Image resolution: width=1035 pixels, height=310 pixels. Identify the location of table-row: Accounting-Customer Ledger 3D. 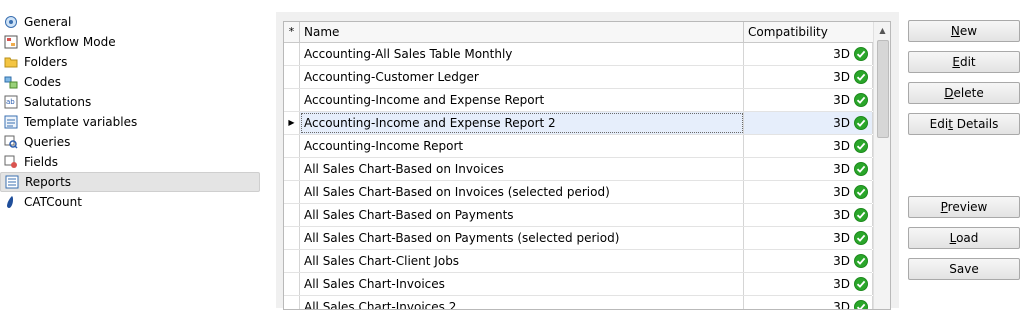
(578, 77).